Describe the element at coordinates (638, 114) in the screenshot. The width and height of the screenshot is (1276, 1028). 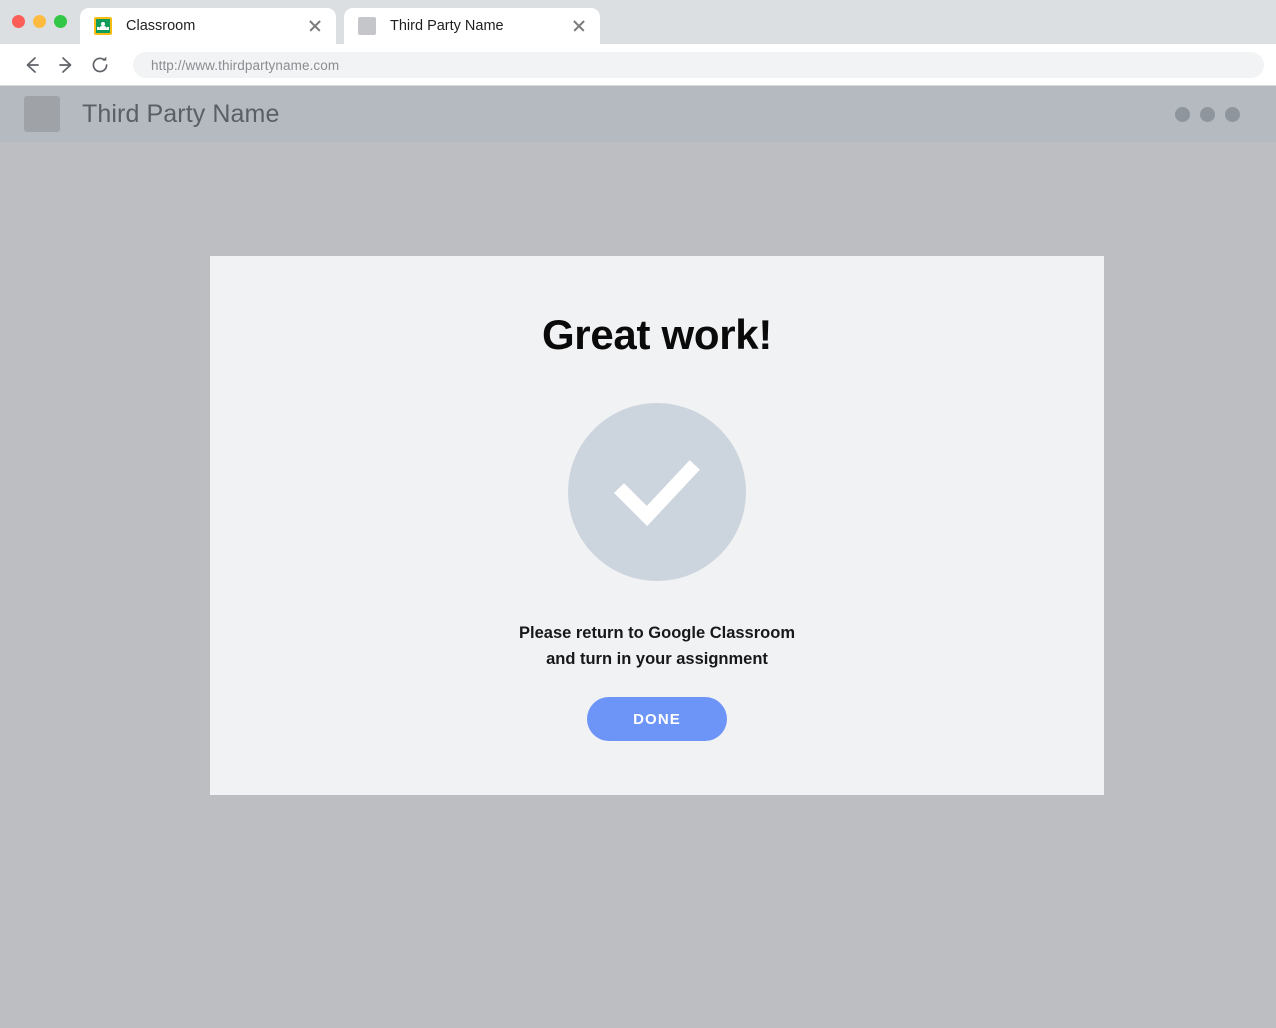
I see `site-header: Third Party Name` at that location.